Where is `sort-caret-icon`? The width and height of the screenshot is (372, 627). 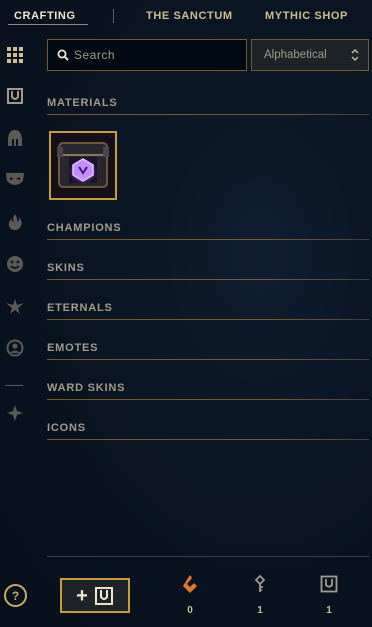
sort-caret-icon is located at coordinates (355, 55).